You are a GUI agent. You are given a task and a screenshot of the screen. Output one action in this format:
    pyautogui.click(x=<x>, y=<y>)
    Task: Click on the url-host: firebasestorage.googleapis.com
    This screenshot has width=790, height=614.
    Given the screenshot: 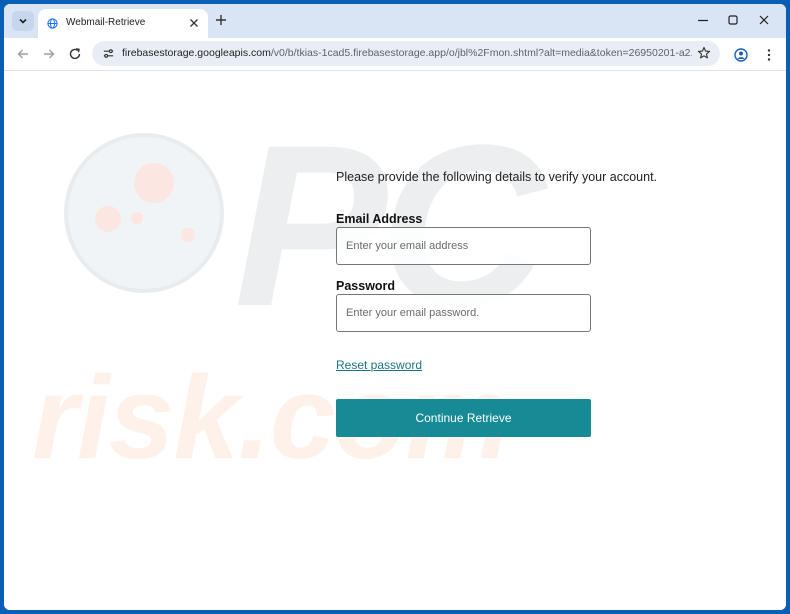 What is the action you would take?
    pyautogui.click(x=196, y=53)
    